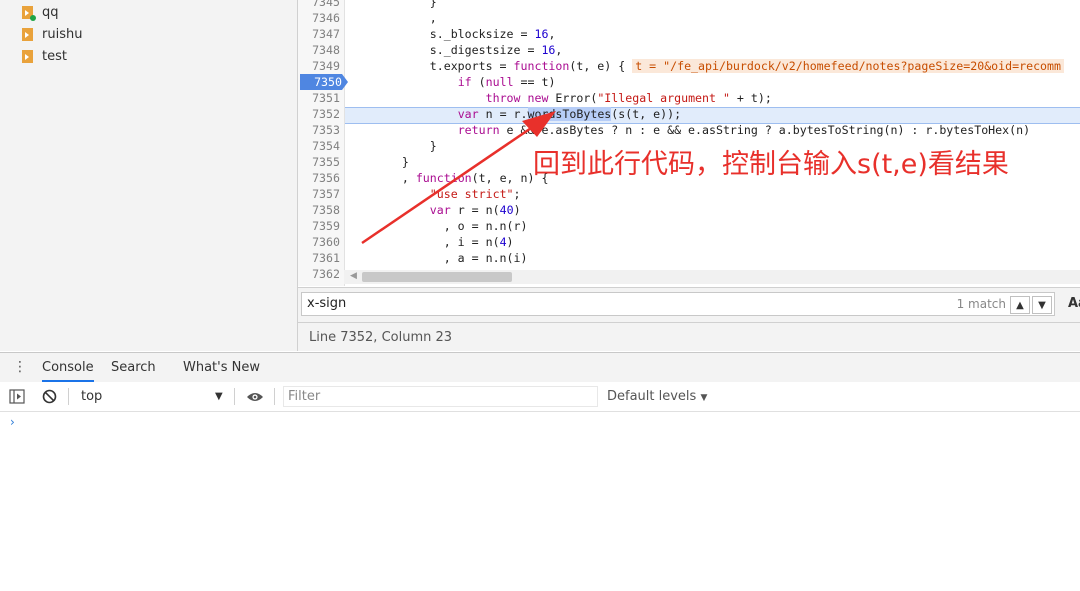 The width and height of the screenshot is (1080, 591). What do you see at coordinates (458, 178) in the screenshot?
I see `annotation-arrow` at bounding box center [458, 178].